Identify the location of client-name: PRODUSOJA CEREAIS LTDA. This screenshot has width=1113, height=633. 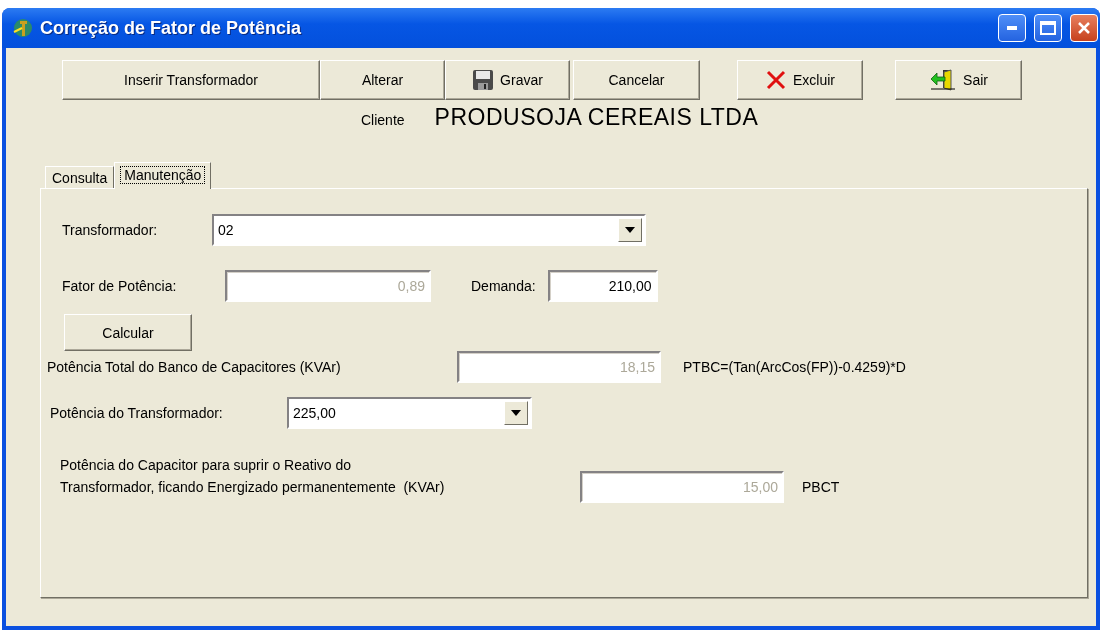
(596, 117).